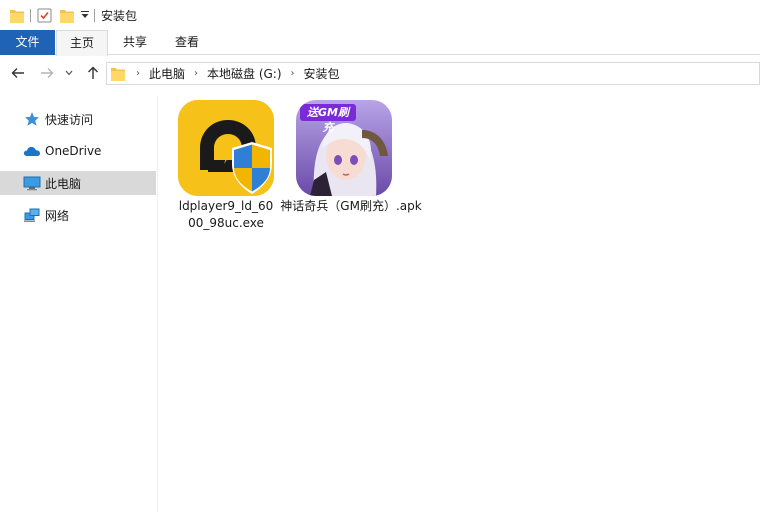 Image resolution: width=760 pixels, height=512 pixels. I want to click on breadcrumb-this-pc: 此电脑, so click(167, 73).